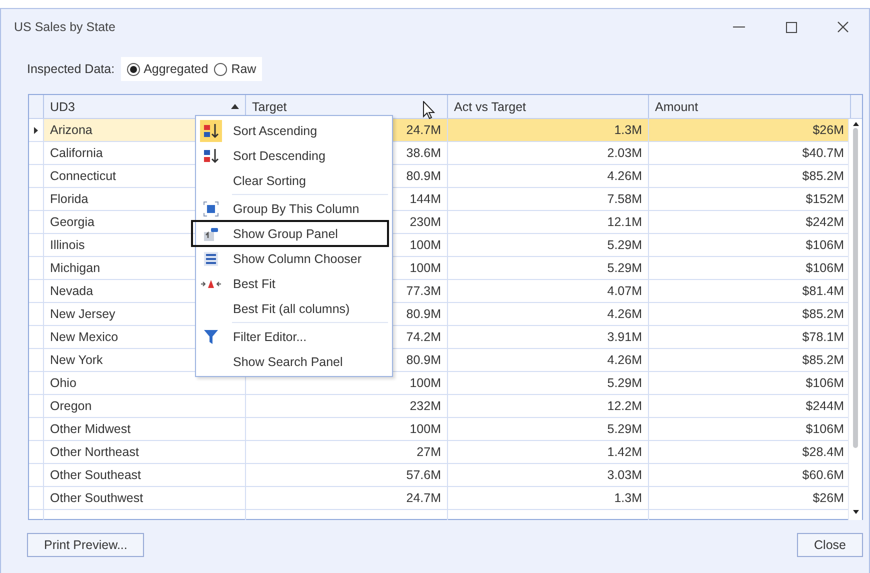  I want to click on table-cell: 7.58M, so click(548, 199).